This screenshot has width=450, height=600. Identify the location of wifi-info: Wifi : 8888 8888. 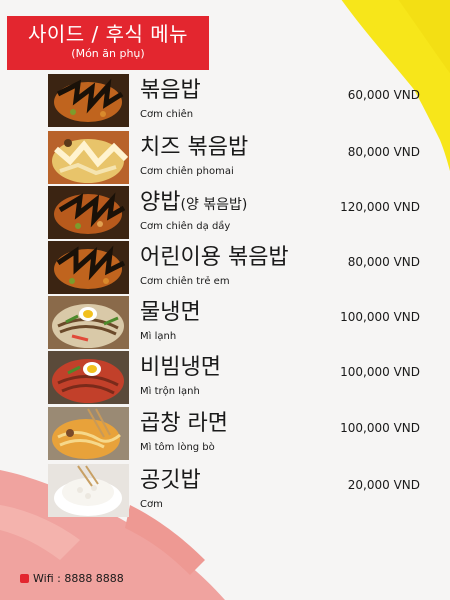
(72, 579).